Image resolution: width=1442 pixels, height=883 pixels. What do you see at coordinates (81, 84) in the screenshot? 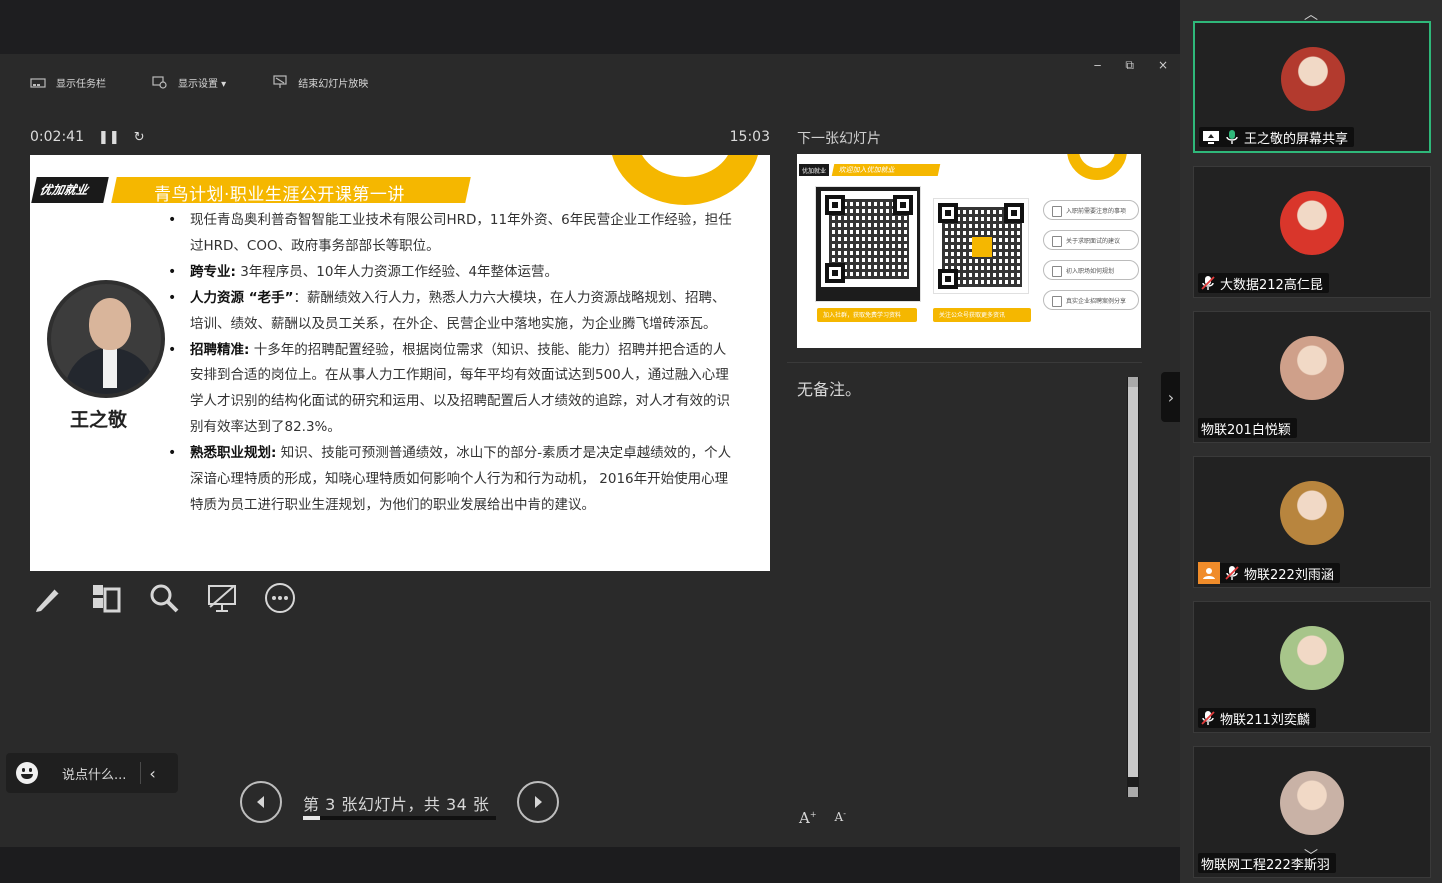
I see `show-taskbar-label: 显示任务栏` at bounding box center [81, 84].